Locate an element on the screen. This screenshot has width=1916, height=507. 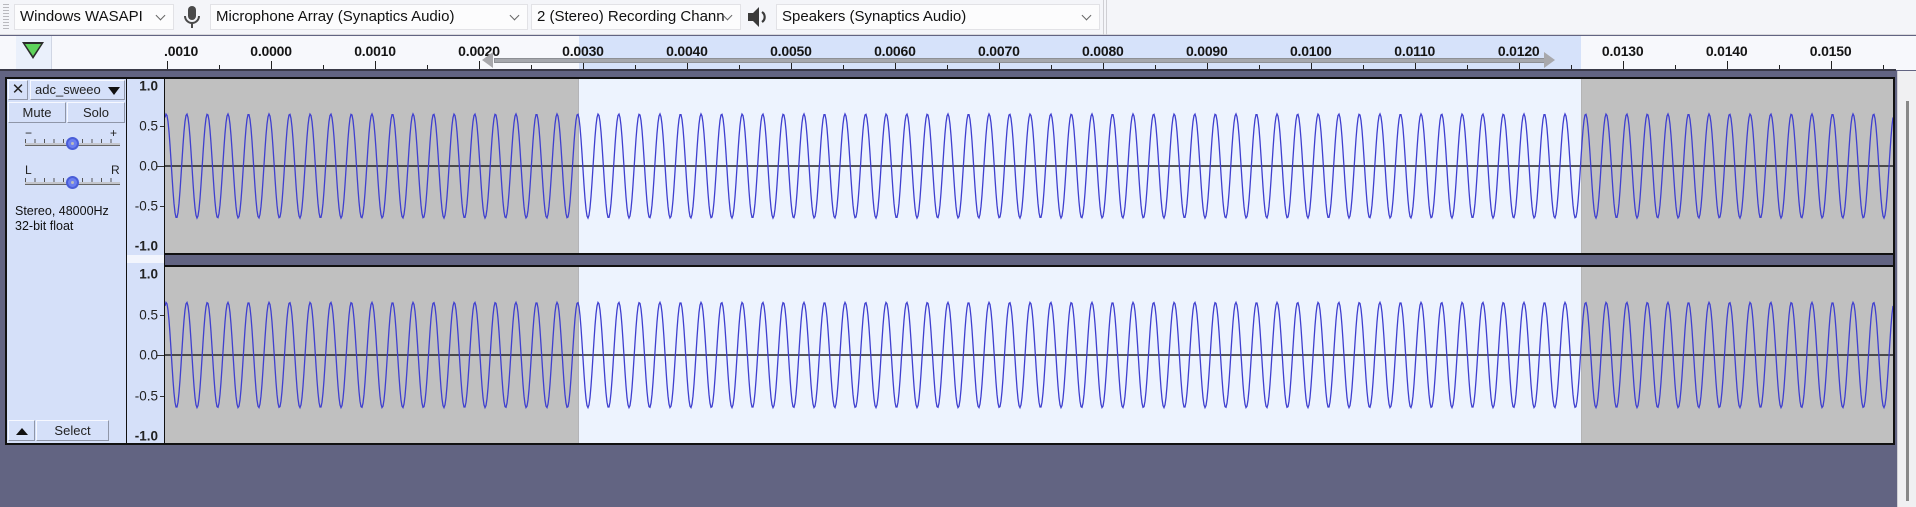
ruler-label: 0.0060 is located at coordinates (895, 51).